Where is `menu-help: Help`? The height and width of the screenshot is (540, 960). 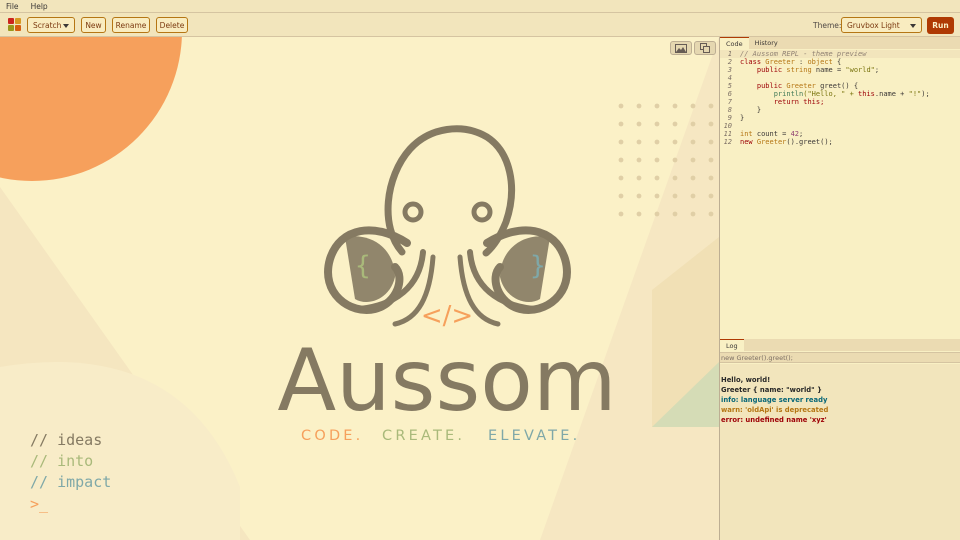 menu-help: Help is located at coordinates (39, 6).